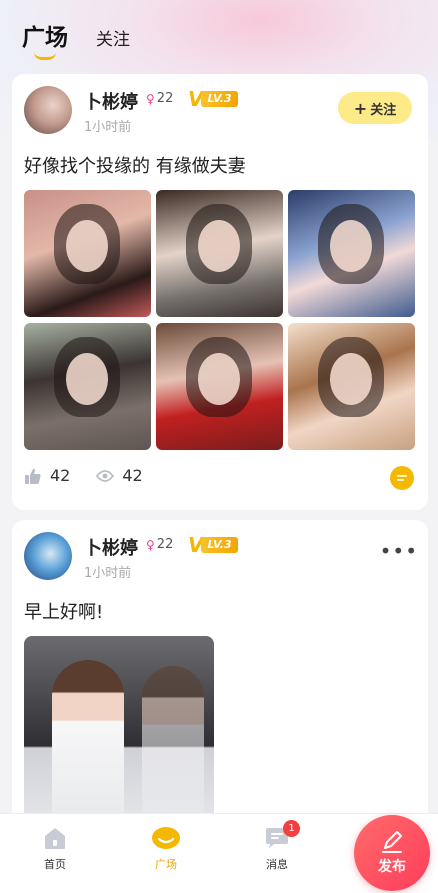 This screenshot has height=893, width=438. I want to click on publish-button: 发布, so click(392, 853).